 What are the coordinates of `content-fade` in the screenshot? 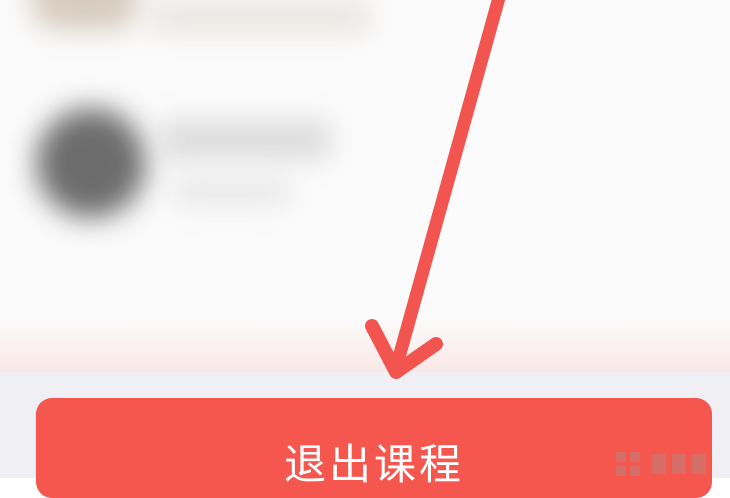 It's located at (365, 345).